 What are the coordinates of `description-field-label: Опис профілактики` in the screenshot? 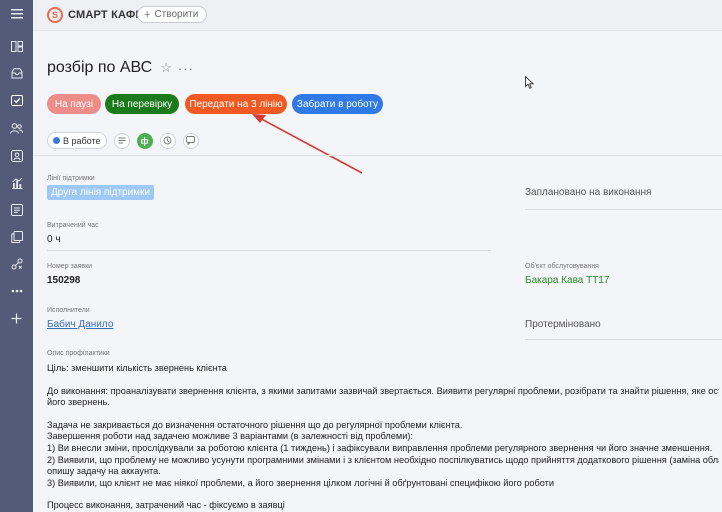 It's located at (78, 353).